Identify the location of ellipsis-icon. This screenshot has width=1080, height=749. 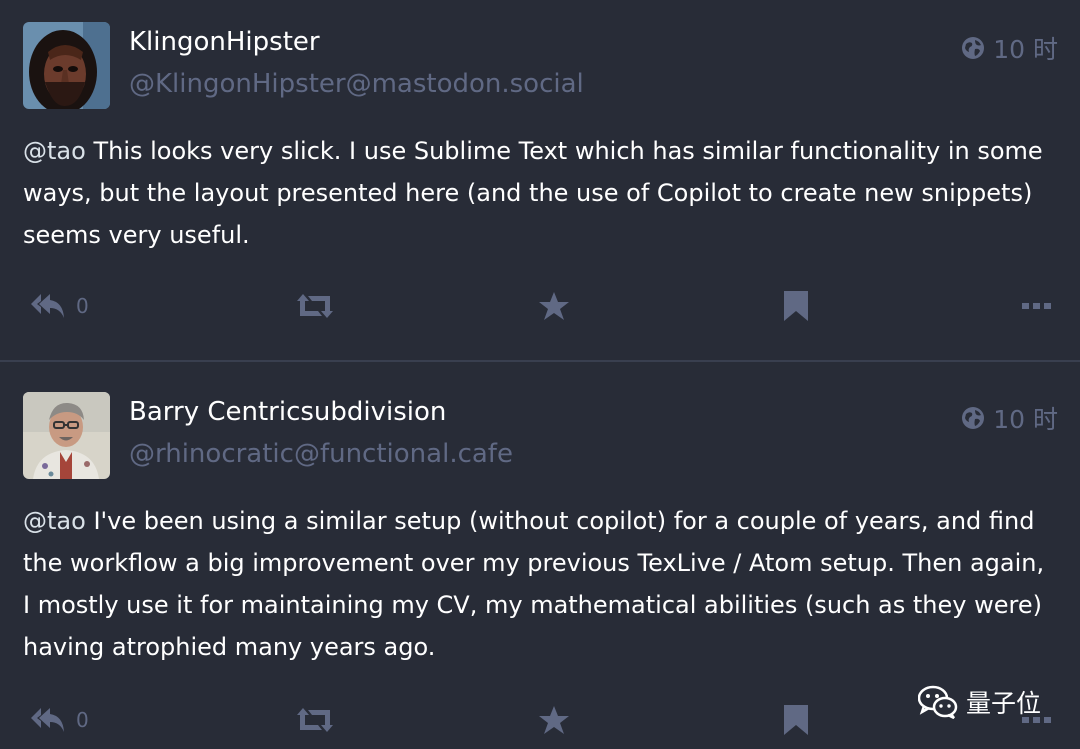
(1036, 306).